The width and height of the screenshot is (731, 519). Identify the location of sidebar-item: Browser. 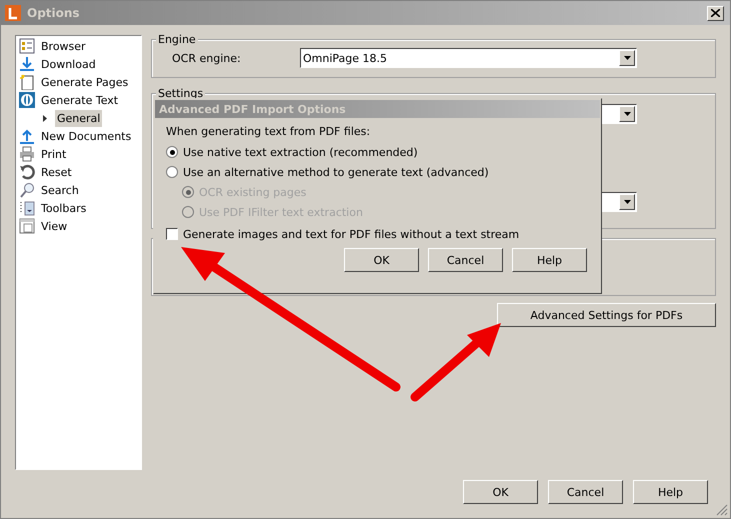
(63, 46).